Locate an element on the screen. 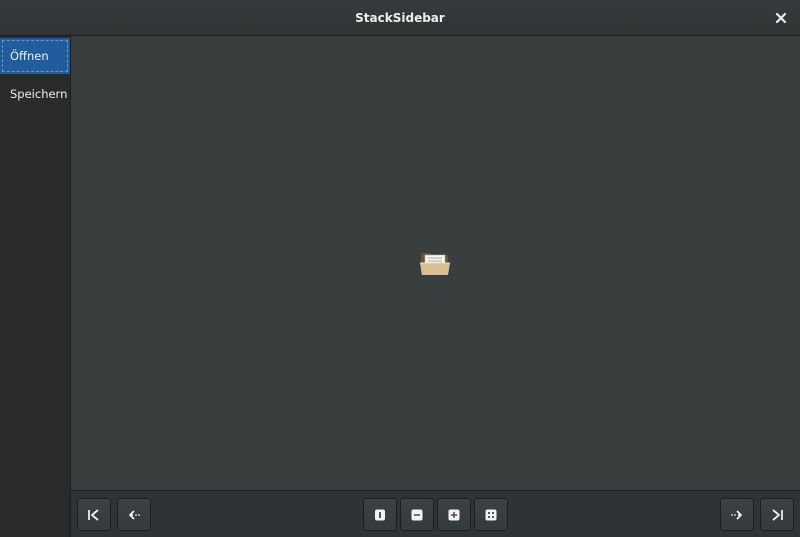 Image resolution: width=800 pixels, height=537 pixels. sidebar-item-label: Öffnen is located at coordinates (29, 56).